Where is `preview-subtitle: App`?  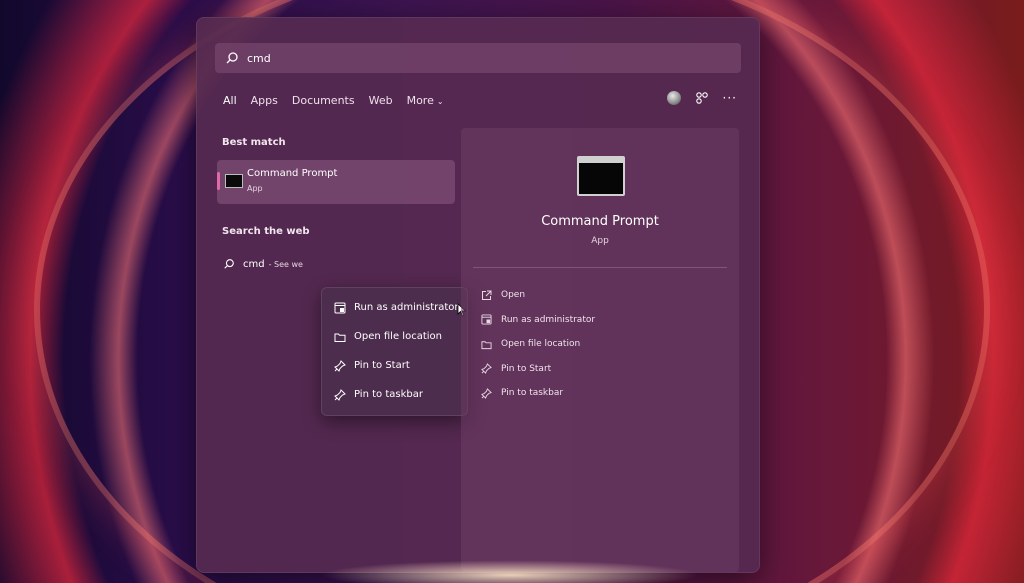
preview-subtitle: App is located at coordinates (600, 241).